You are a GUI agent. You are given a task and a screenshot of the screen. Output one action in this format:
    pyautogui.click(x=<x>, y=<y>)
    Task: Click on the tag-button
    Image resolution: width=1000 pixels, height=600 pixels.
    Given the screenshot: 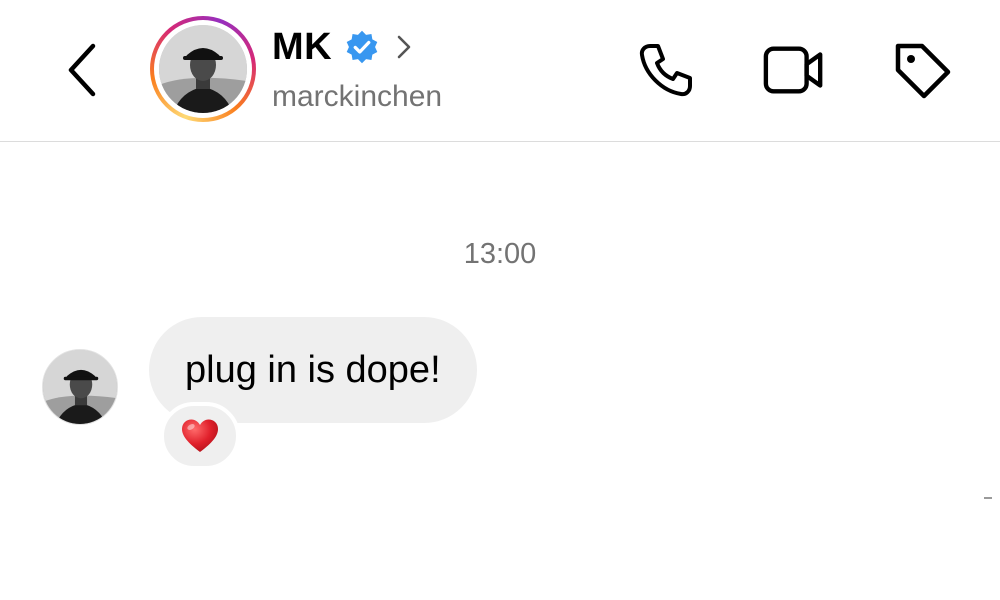 What is the action you would take?
    pyautogui.click(x=922, y=70)
    